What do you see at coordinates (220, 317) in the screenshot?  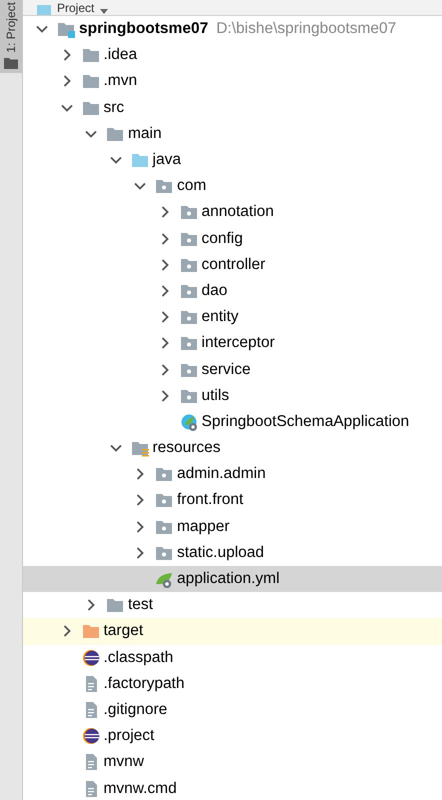 I see `item-name: entity` at bounding box center [220, 317].